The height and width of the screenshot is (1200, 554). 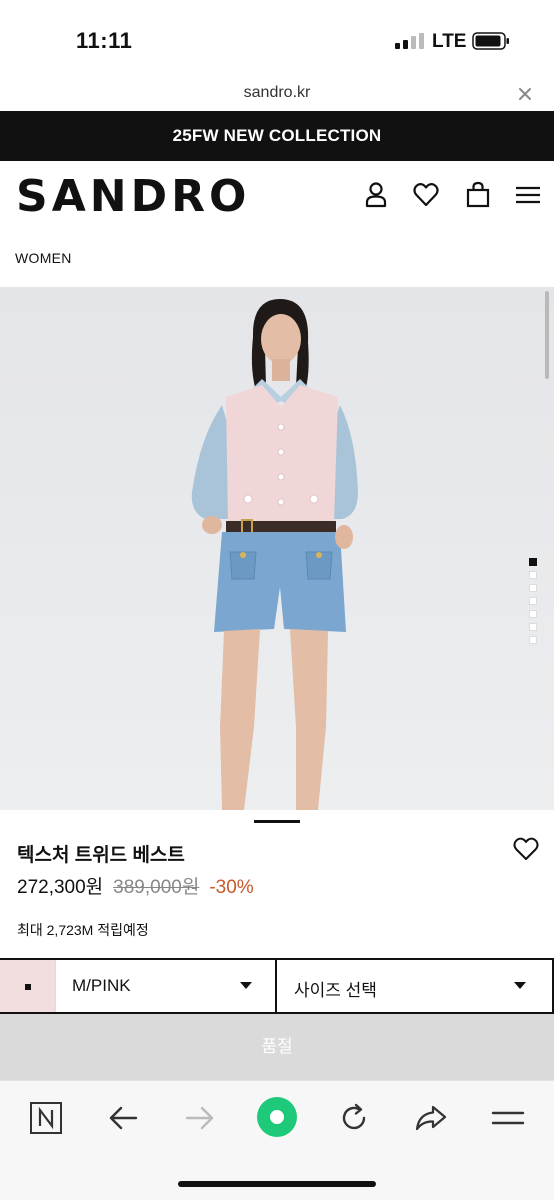 I want to click on heart-icon, so click(x=426, y=195).